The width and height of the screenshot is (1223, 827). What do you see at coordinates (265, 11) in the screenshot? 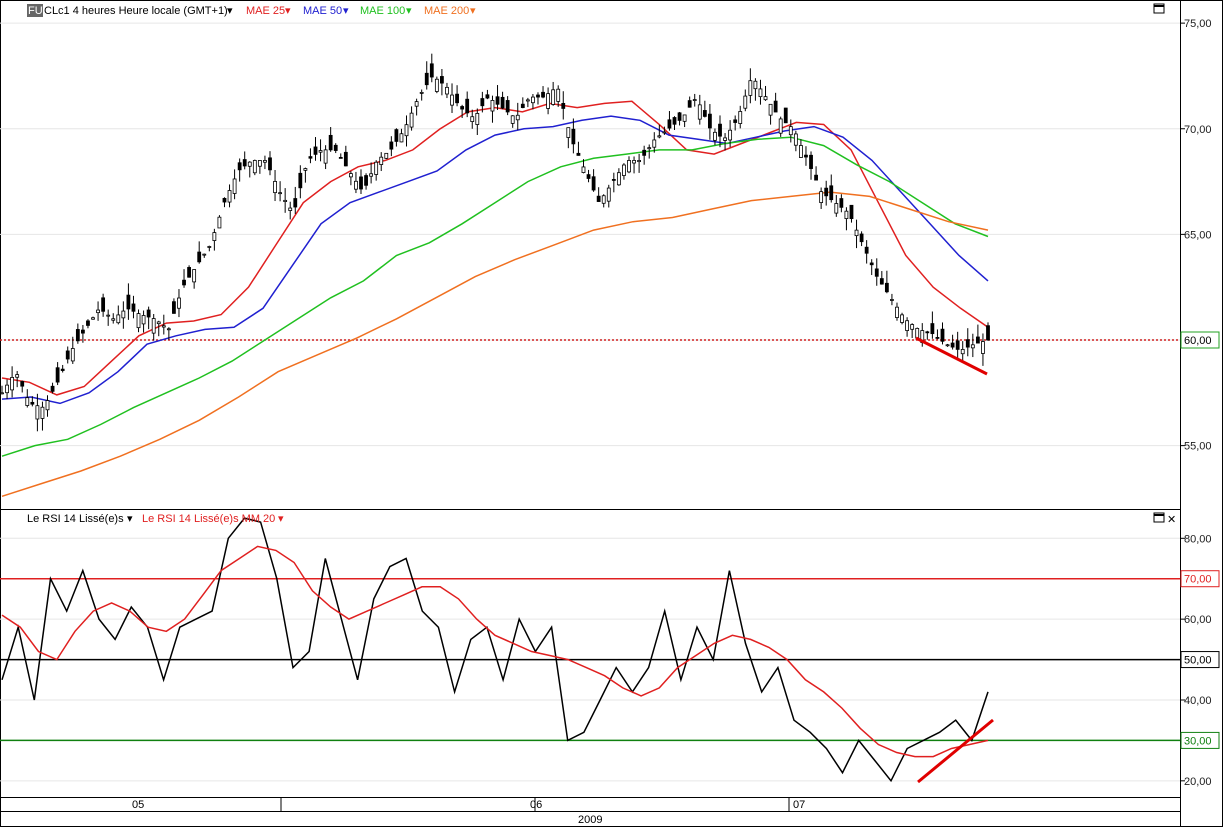
I see `indicator-mae25: MAE 25` at bounding box center [265, 11].